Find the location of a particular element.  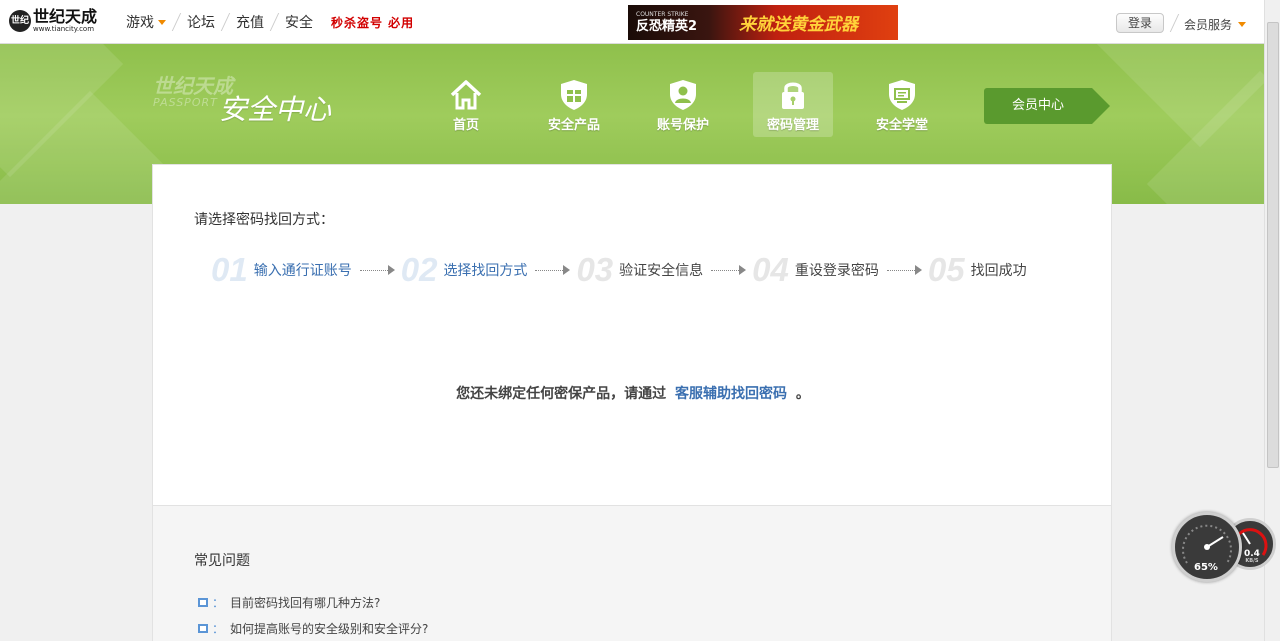

main-nav-security-school-label: 安全学堂 is located at coordinates (901, 125).